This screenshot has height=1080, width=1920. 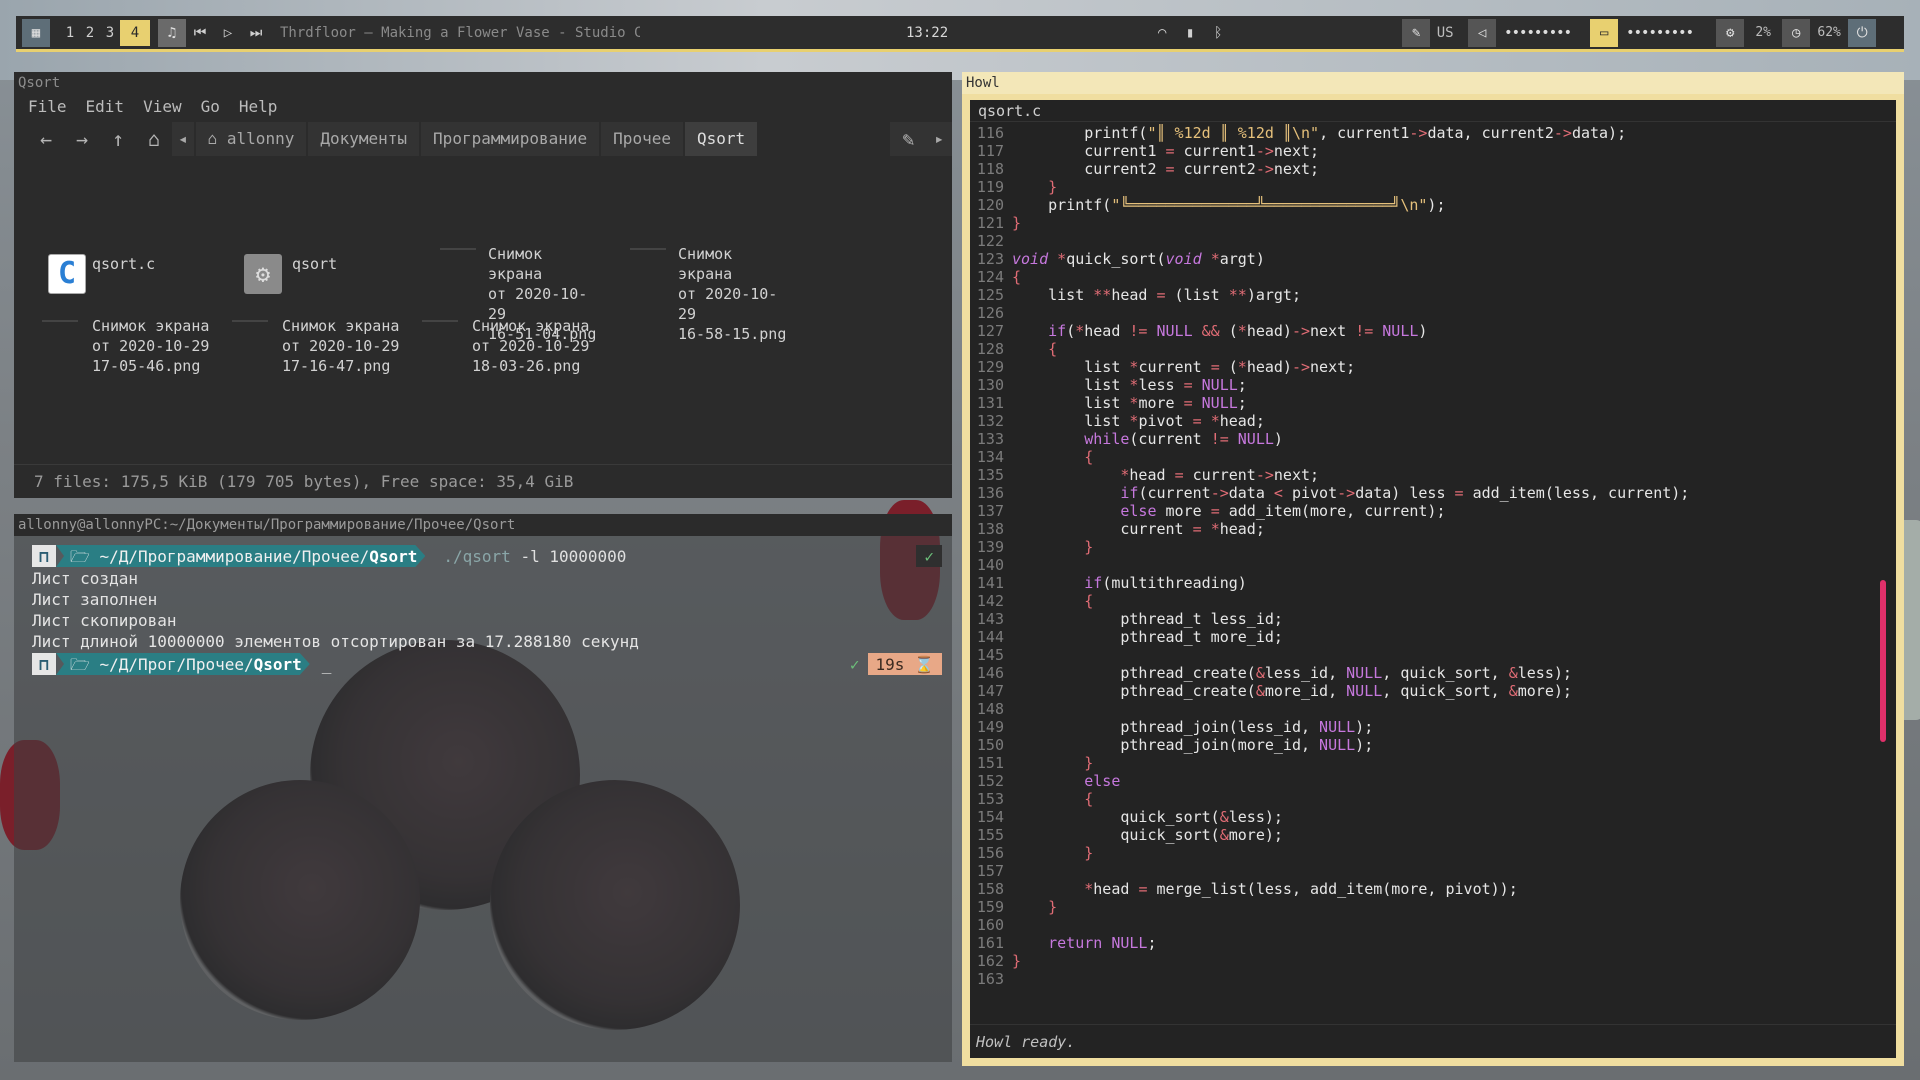 What do you see at coordinates (1433, 439) in the screenshot?
I see `code-line: 133 while(current != NULL)` at bounding box center [1433, 439].